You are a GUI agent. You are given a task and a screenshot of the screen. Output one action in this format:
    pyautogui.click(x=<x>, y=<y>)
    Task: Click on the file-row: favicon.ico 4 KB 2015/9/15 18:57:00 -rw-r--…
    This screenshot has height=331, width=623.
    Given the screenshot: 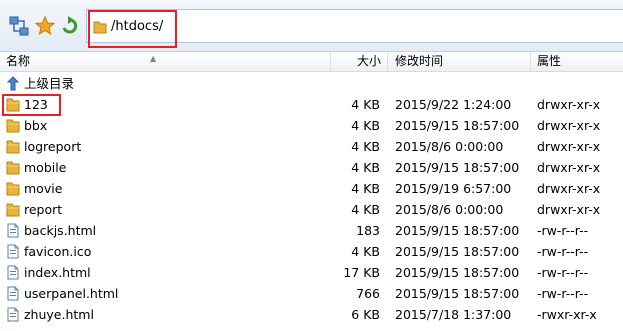 What is the action you would take?
    pyautogui.click(x=311, y=251)
    